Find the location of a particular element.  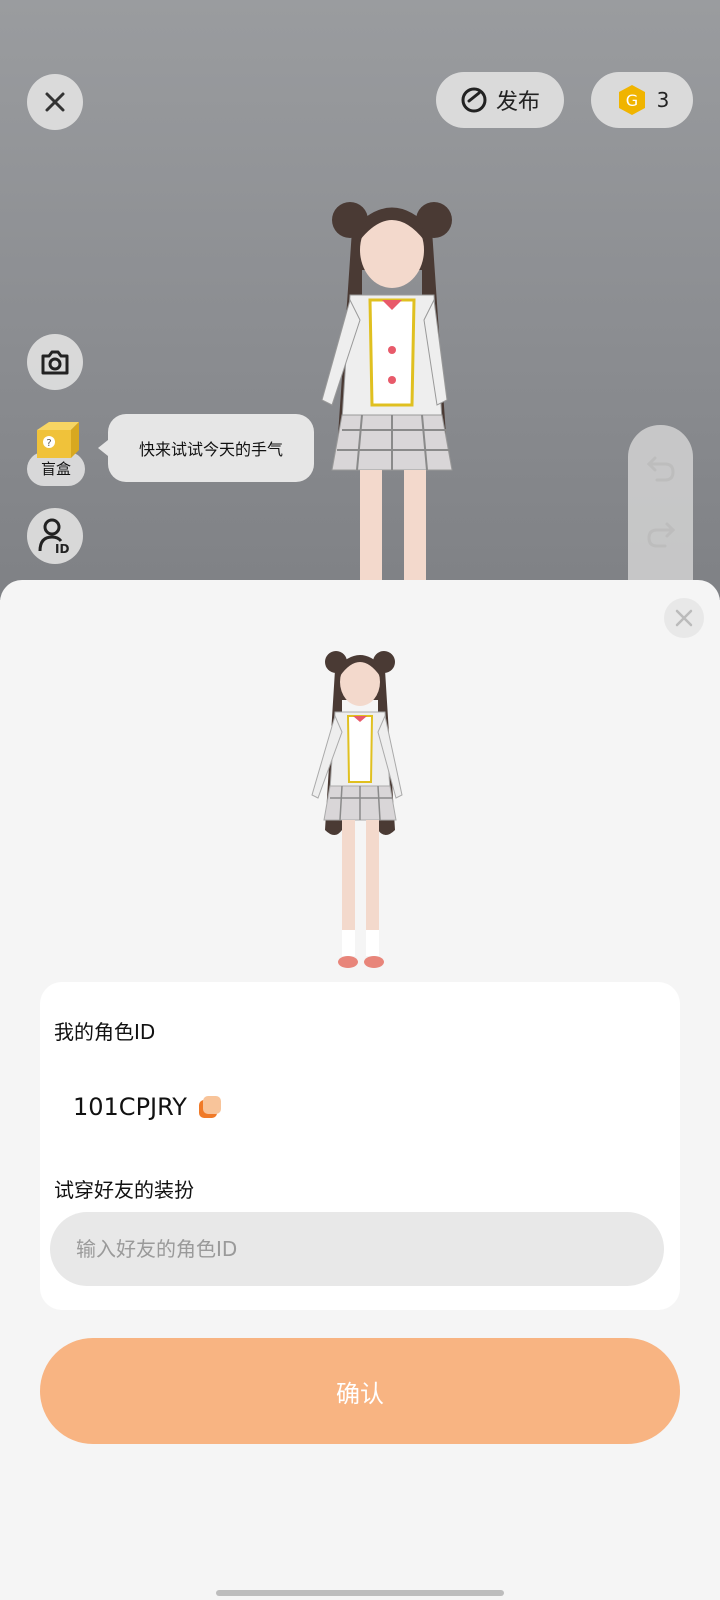

home-indicator is located at coordinates (360, 1593).